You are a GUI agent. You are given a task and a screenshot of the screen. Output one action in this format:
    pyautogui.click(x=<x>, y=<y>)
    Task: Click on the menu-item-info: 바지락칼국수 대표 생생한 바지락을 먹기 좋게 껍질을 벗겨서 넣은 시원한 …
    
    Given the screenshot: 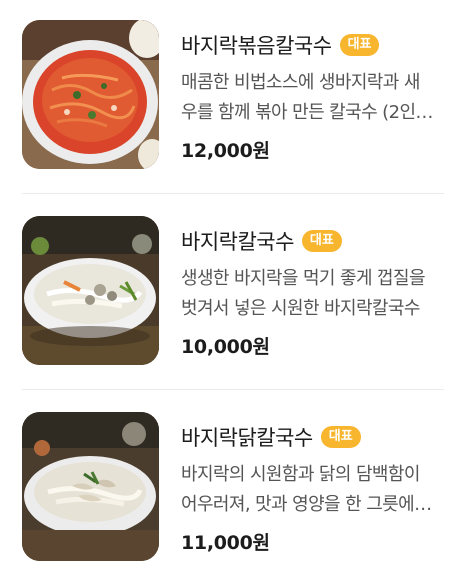 What is the action you would take?
    pyautogui.click(x=313, y=291)
    